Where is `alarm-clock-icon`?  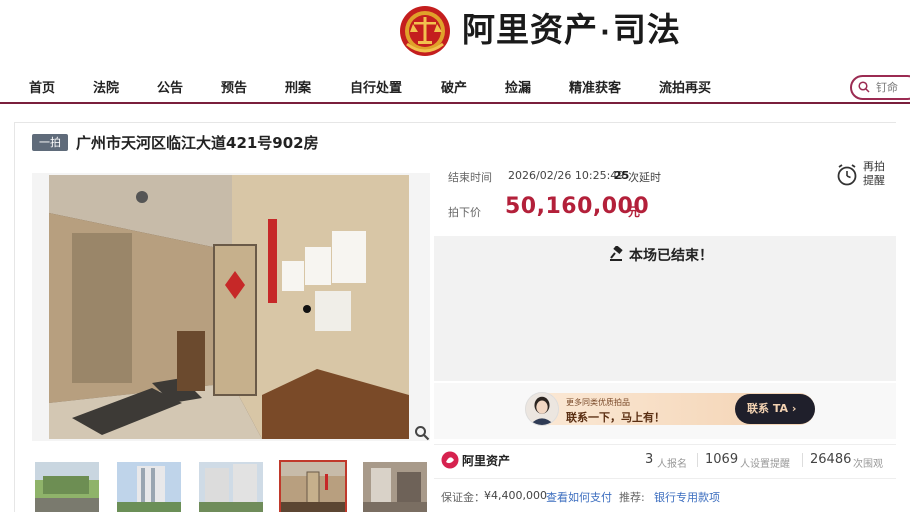
alarm-clock-icon is located at coordinates (847, 175).